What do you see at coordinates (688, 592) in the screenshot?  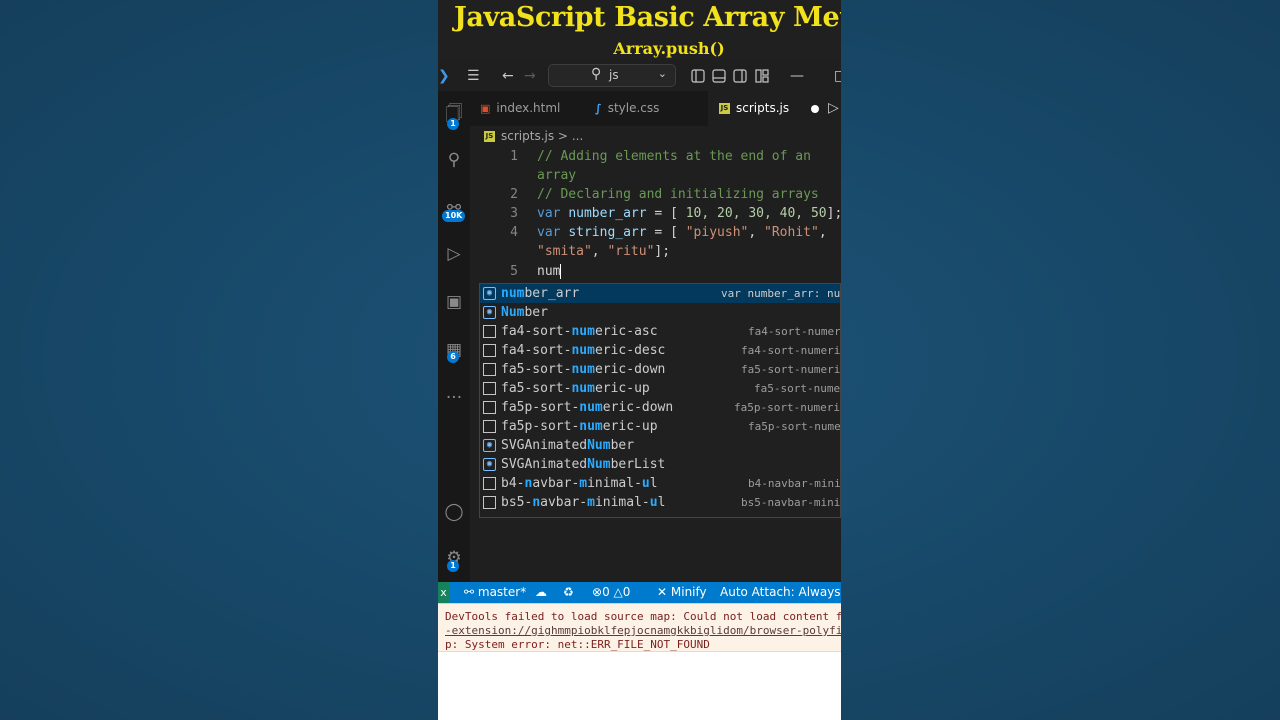 I see `minify-label: Minify` at bounding box center [688, 592].